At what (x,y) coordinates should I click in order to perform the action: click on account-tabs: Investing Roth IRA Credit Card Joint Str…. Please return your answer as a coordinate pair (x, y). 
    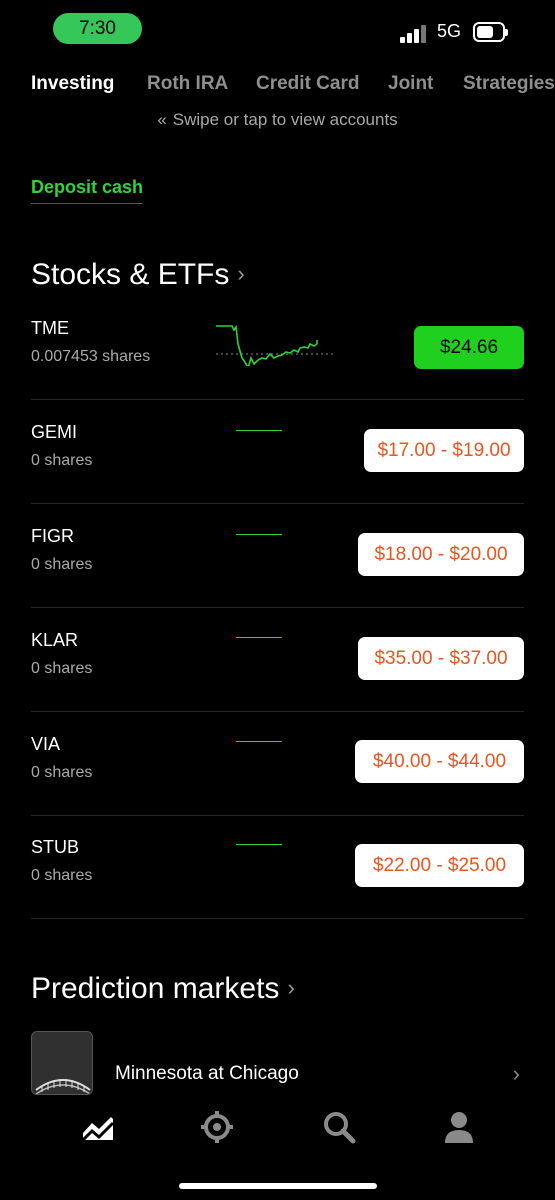
    Looking at the image, I should click on (277, 89).